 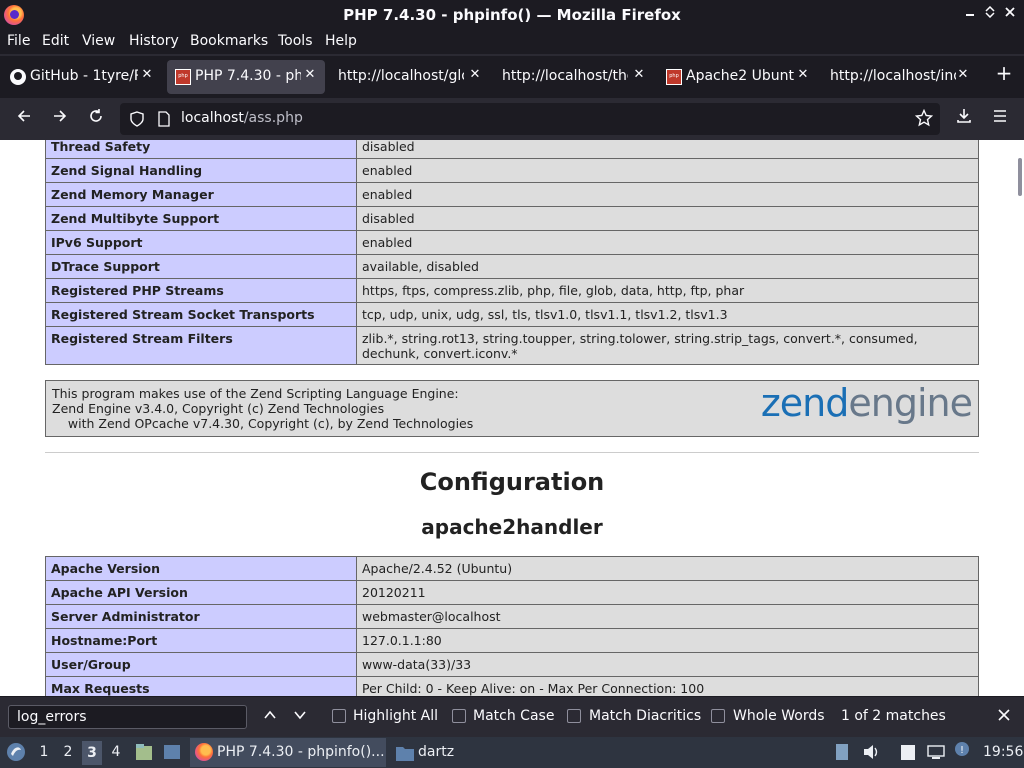 I want to click on github-icon, so click(x=18, y=77).